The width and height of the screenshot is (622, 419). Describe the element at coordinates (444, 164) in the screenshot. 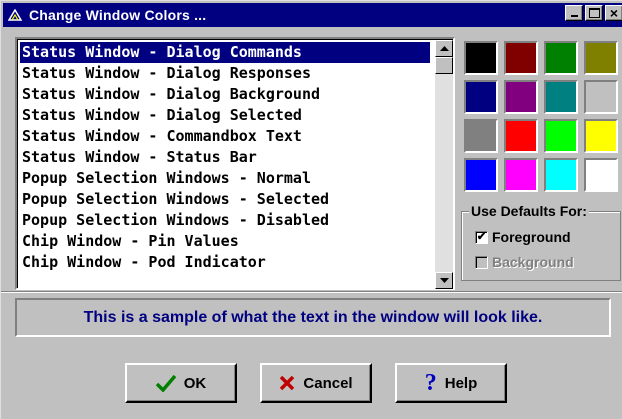

I see `vertical-scrollbar` at that location.